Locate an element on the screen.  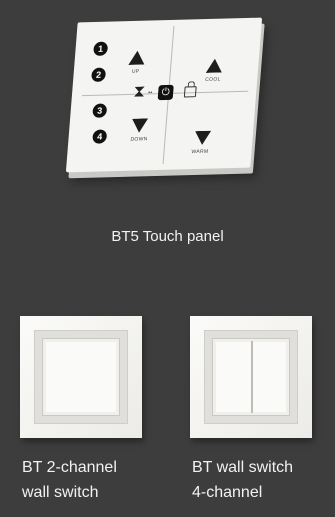
caption-line-2: wall switch is located at coordinates (60, 492).